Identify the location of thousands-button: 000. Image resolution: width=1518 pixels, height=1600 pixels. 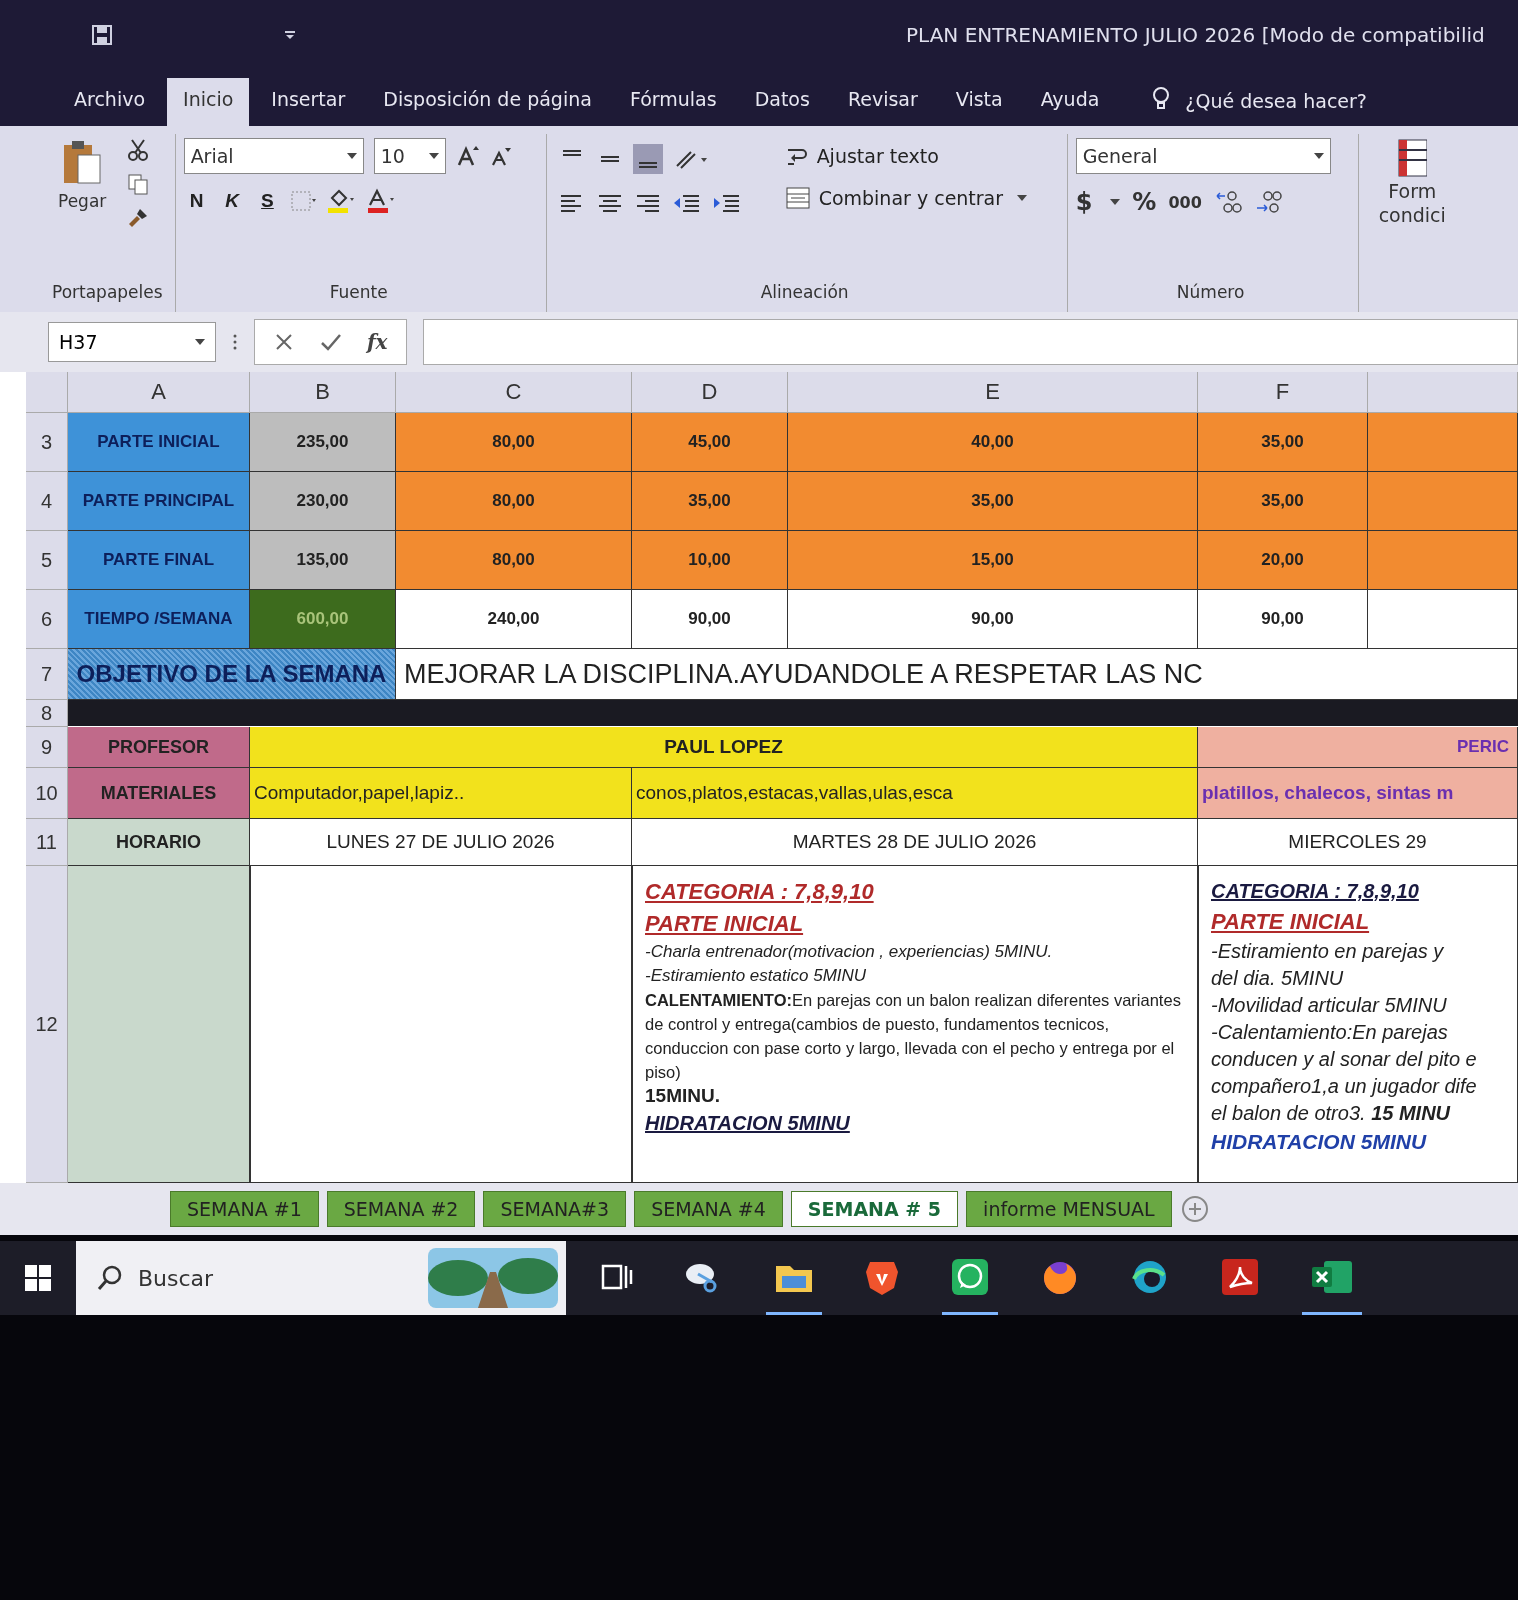
(1185, 202).